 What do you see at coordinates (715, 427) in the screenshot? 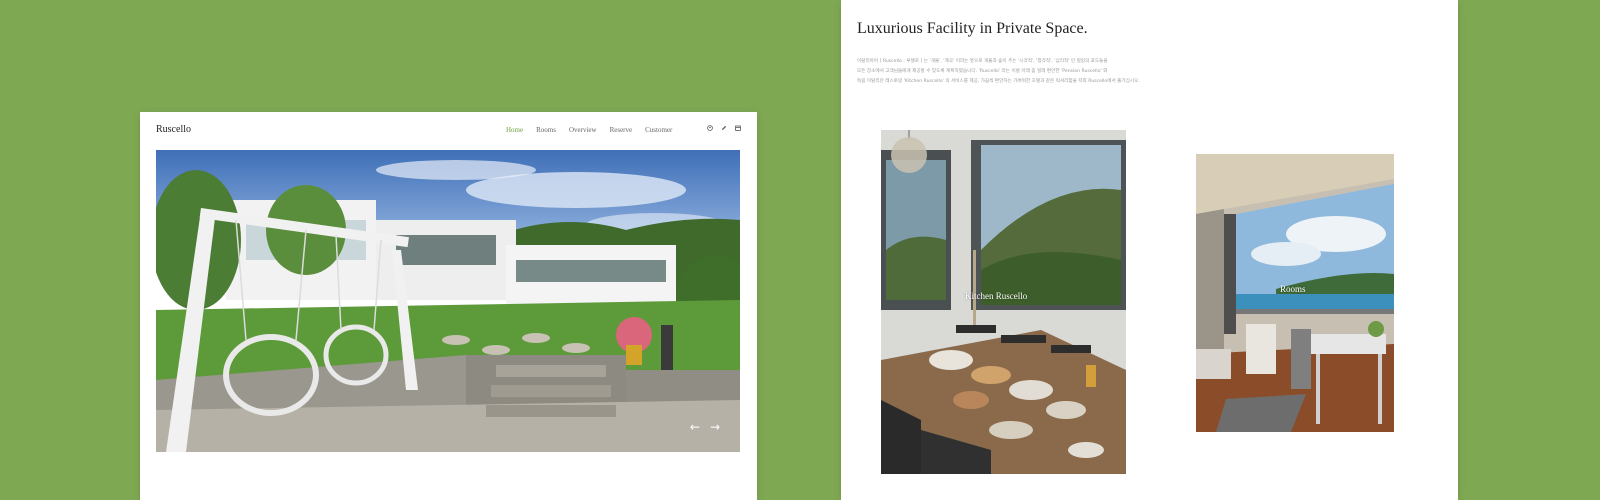
I see `next-slide-arrow-icon: →` at bounding box center [715, 427].